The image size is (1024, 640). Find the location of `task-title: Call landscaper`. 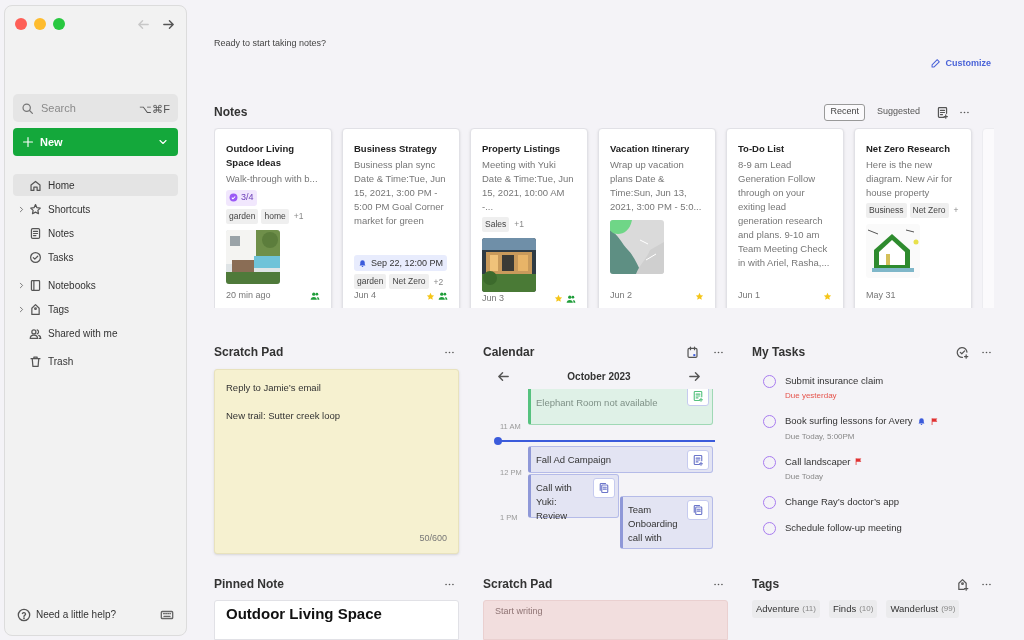

task-title: Call landscaper is located at coordinates (818, 461).